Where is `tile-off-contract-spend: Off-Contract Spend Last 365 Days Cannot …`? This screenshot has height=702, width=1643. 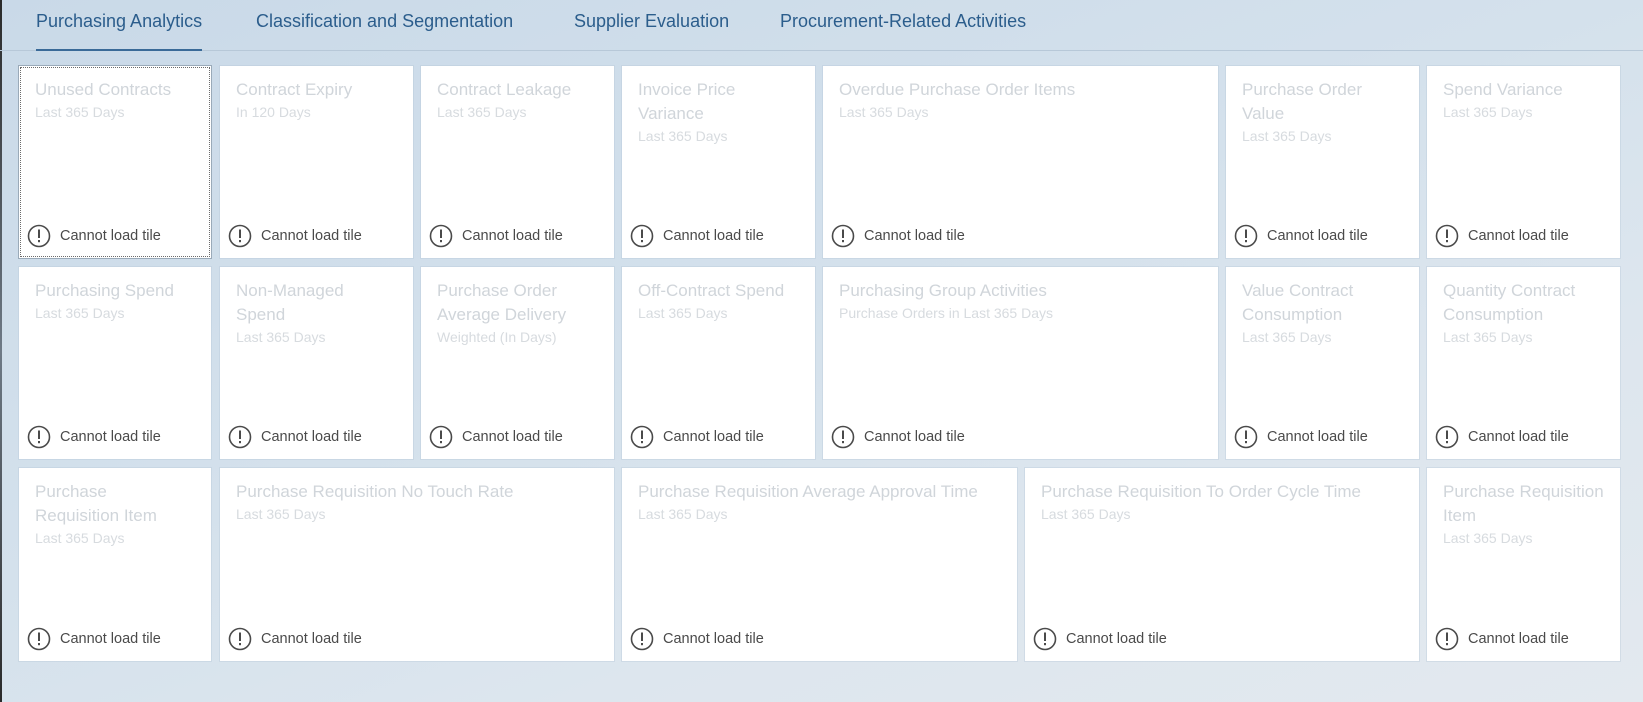
tile-off-contract-spend: Off-Contract Spend Last 365 Days Cannot … is located at coordinates (718, 363).